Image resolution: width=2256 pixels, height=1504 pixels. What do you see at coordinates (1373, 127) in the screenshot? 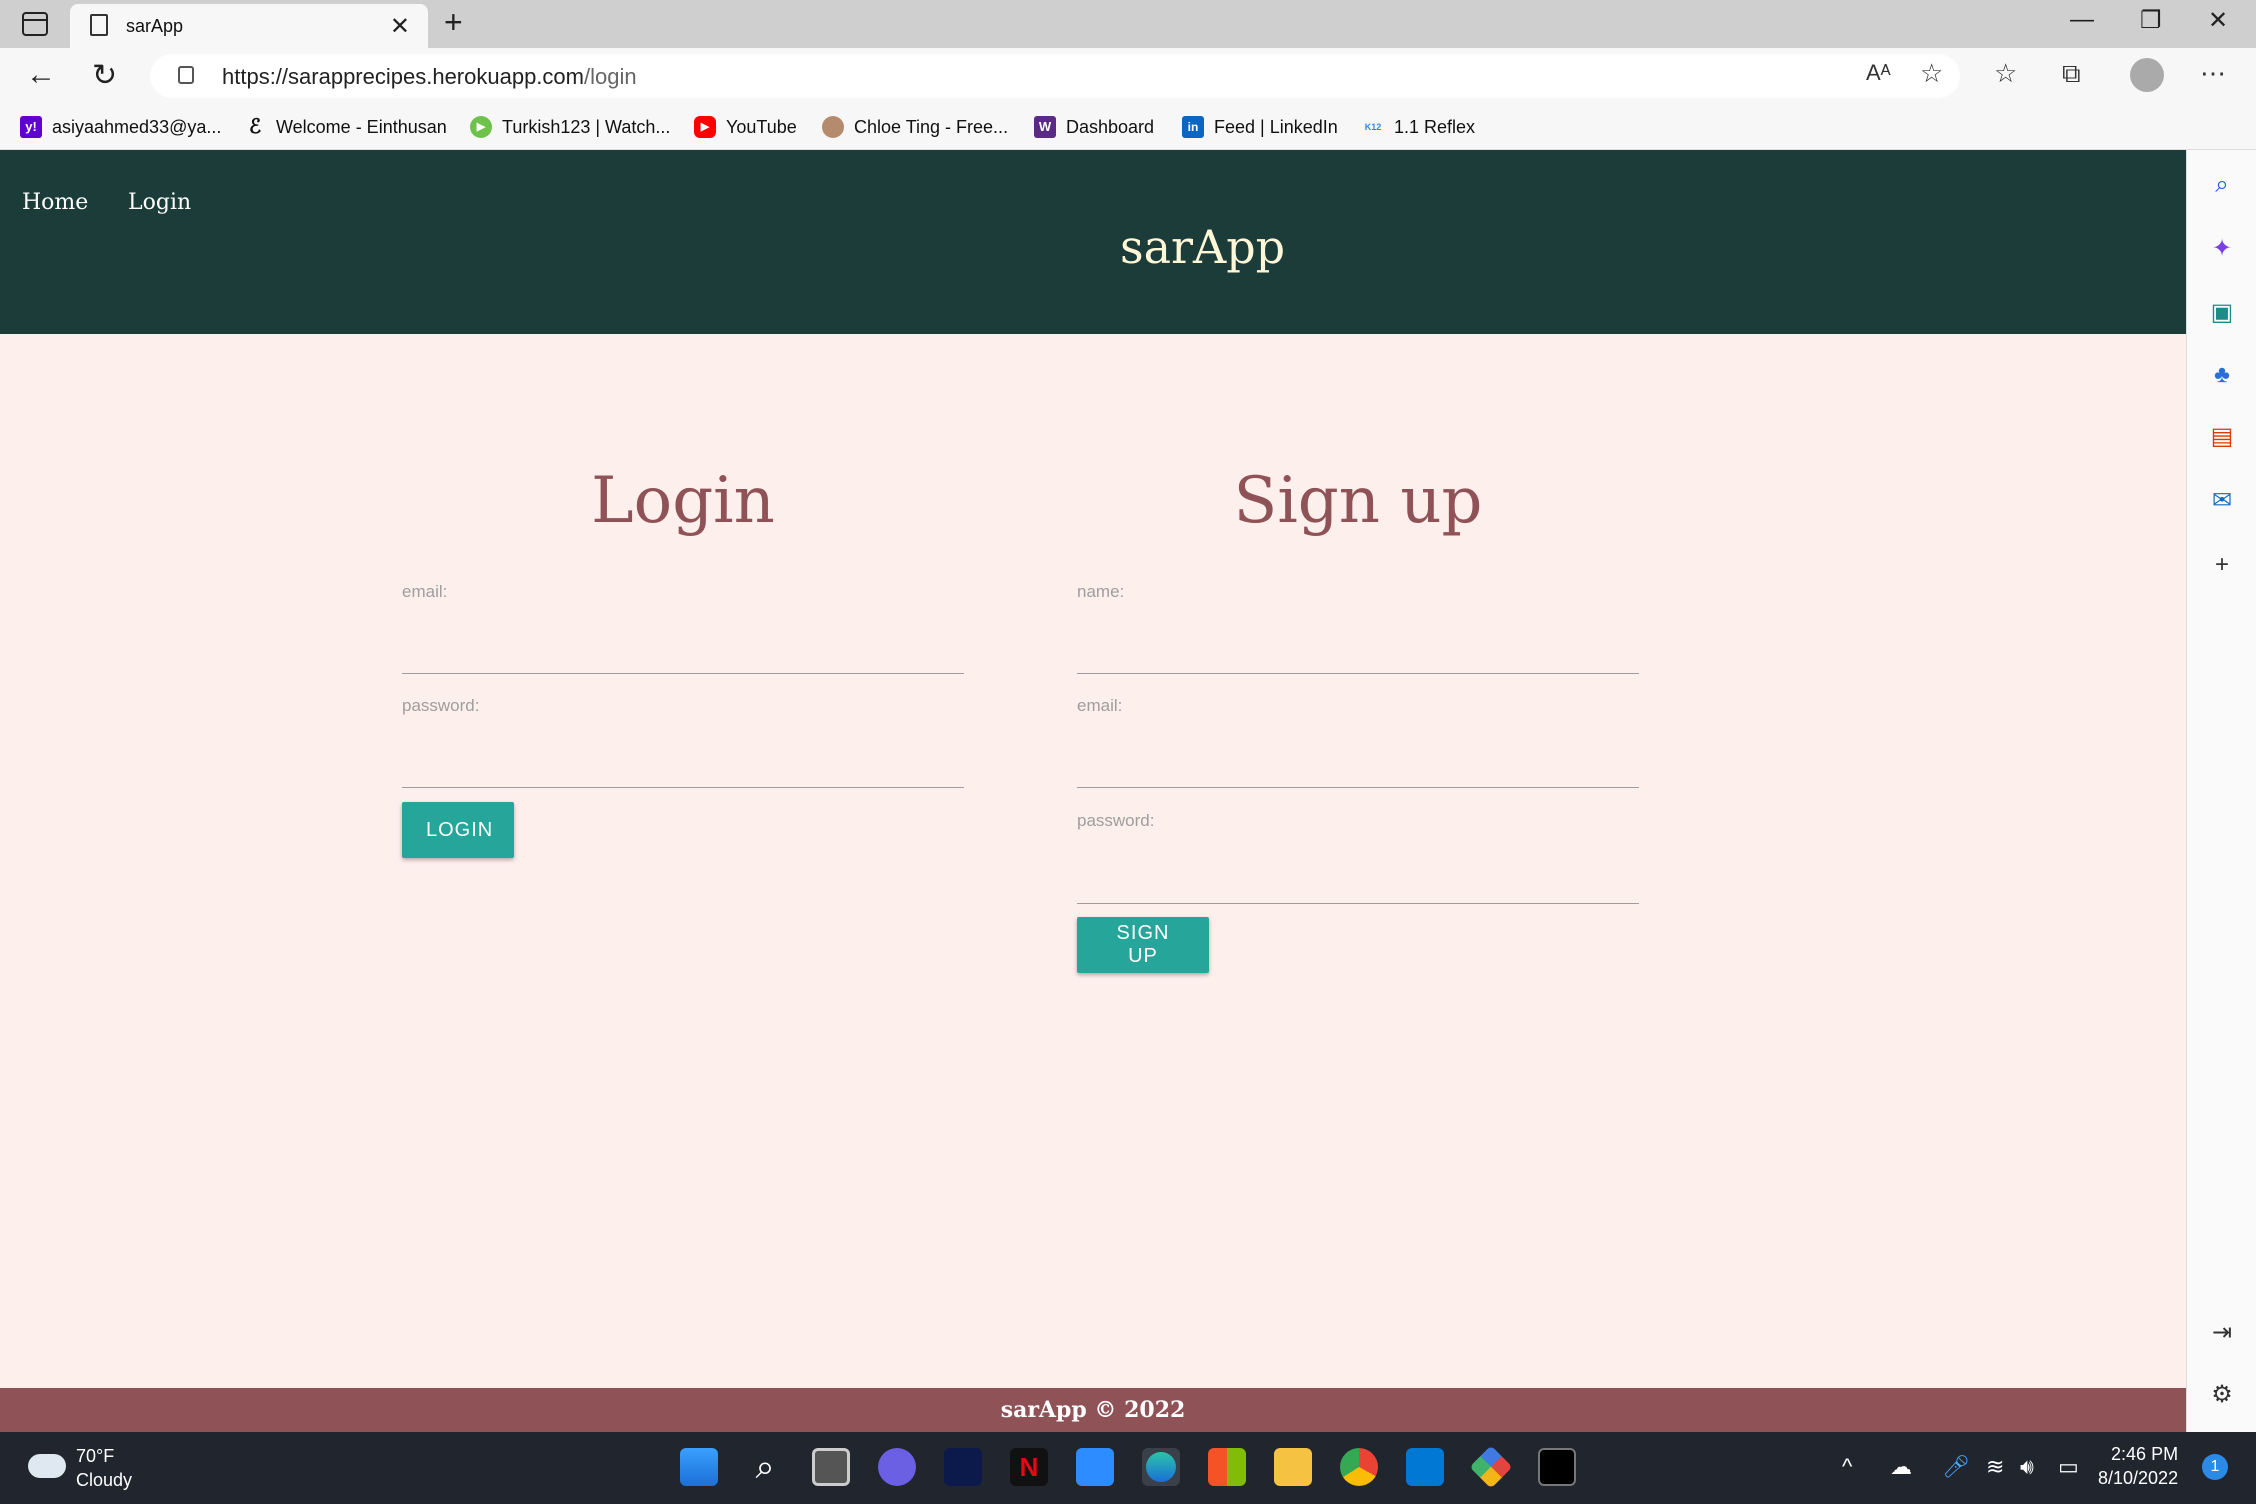
I see `reflex-icon: K12` at bounding box center [1373, 127].